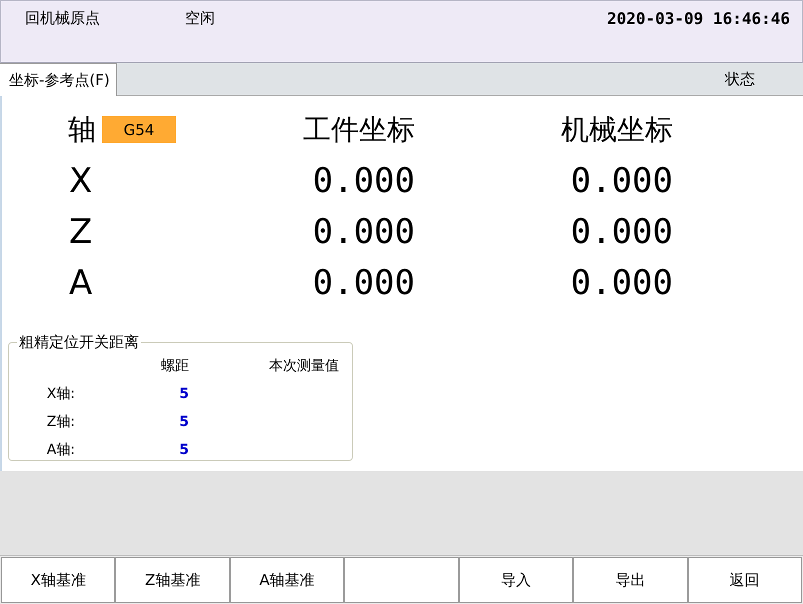  I want to click on tab: 坐标-参考点(F), so click(58, 79).